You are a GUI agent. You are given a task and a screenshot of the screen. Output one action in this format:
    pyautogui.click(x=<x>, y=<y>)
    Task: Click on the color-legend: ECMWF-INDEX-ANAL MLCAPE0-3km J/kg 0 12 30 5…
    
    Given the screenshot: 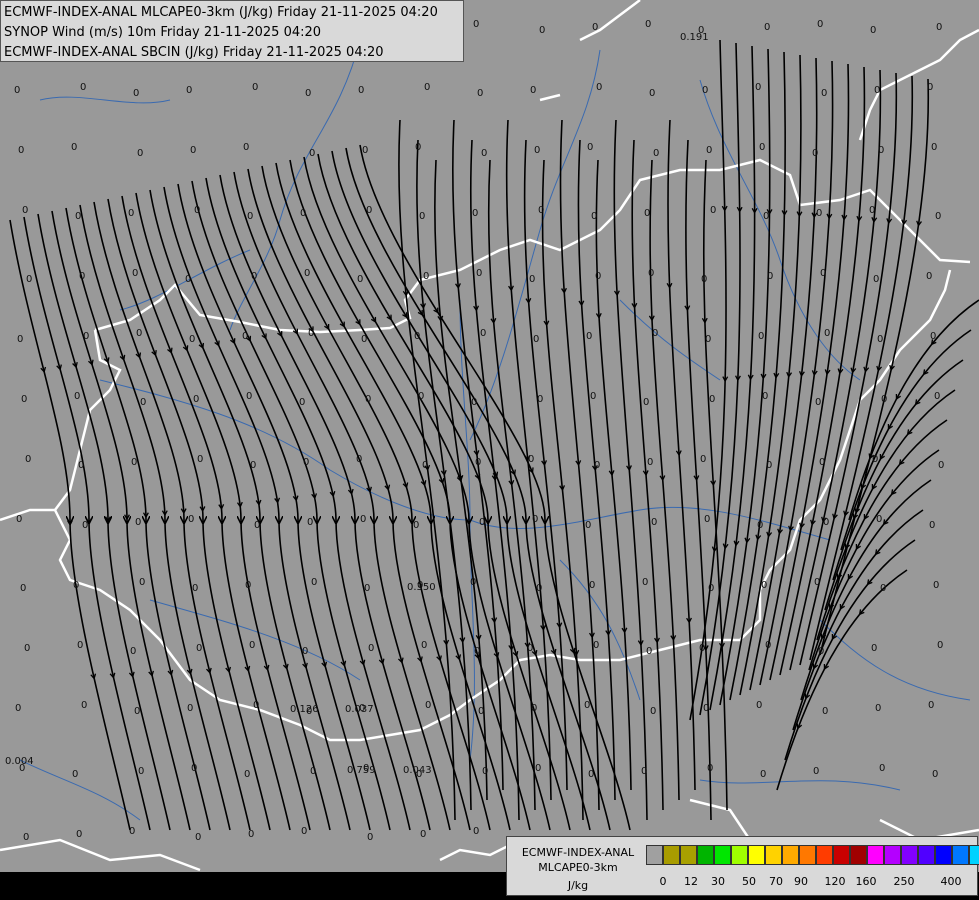 What is the action you would take?
    pyautogui.click(x=742, y=866)
    